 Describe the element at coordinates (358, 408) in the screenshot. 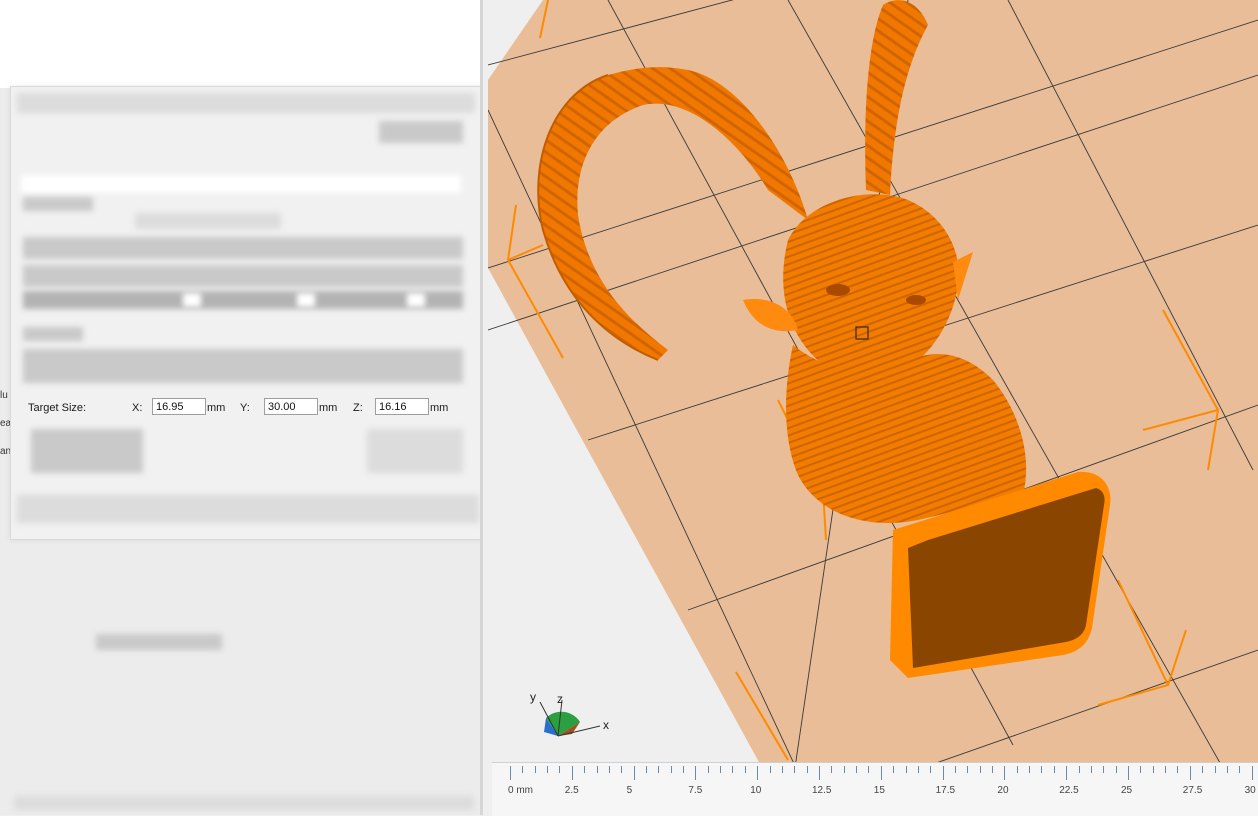

I see `z-label: Z:` at that location.